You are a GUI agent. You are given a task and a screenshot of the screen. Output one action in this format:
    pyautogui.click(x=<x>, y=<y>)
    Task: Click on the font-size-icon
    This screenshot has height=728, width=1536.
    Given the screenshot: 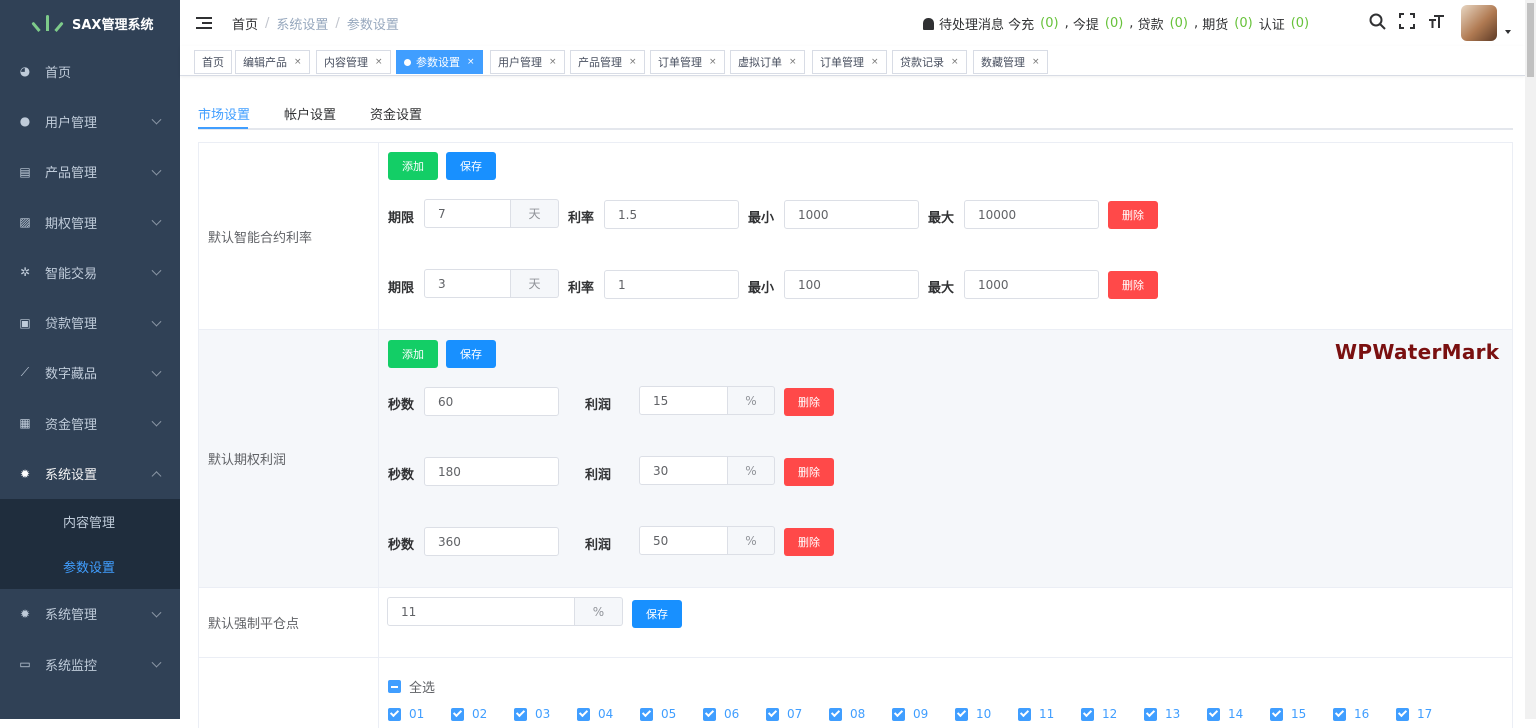 What is the action you would take?
    pyautogui.click(x=1437, y=21)
    